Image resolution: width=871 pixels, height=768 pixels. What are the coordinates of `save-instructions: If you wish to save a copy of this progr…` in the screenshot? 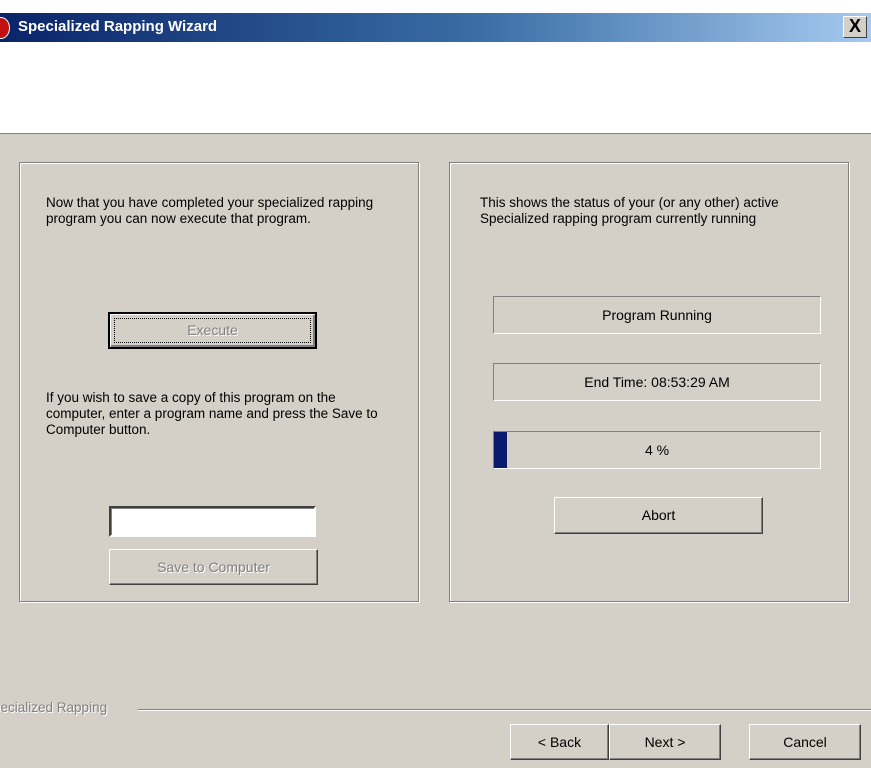 It's located at (212, 413).